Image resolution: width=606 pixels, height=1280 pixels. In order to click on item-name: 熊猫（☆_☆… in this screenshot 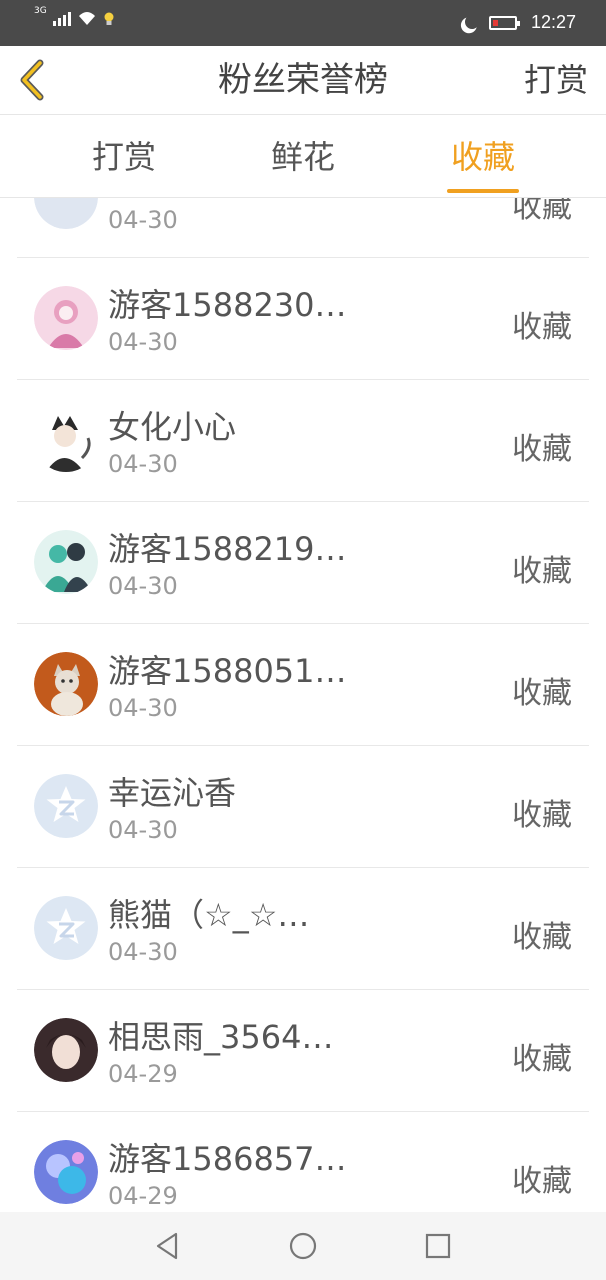, I will do `click(209, 915)`.